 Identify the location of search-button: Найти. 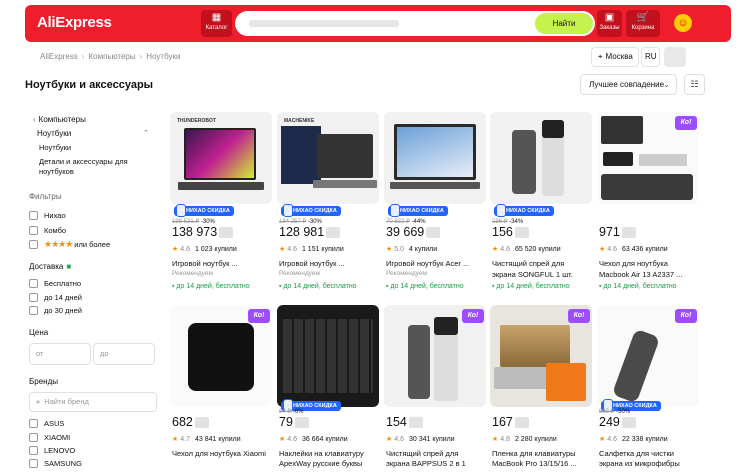
(564, 23).